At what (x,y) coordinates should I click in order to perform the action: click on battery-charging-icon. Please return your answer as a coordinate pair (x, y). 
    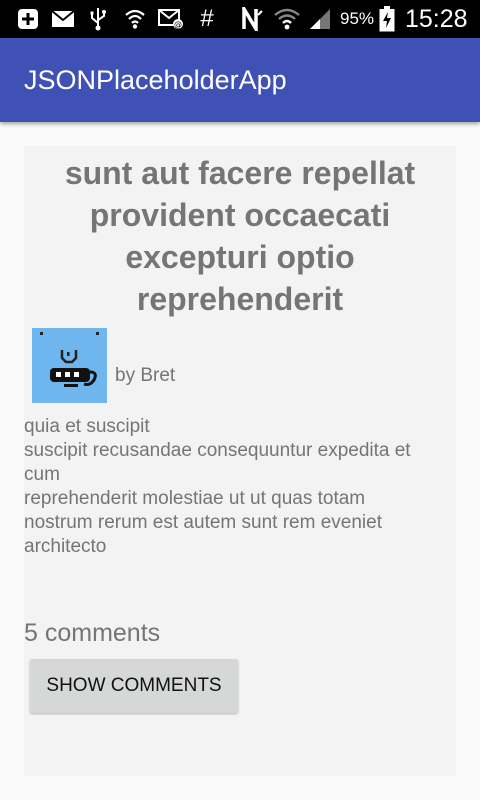
    Looking at the image, I should click on (387, 19).